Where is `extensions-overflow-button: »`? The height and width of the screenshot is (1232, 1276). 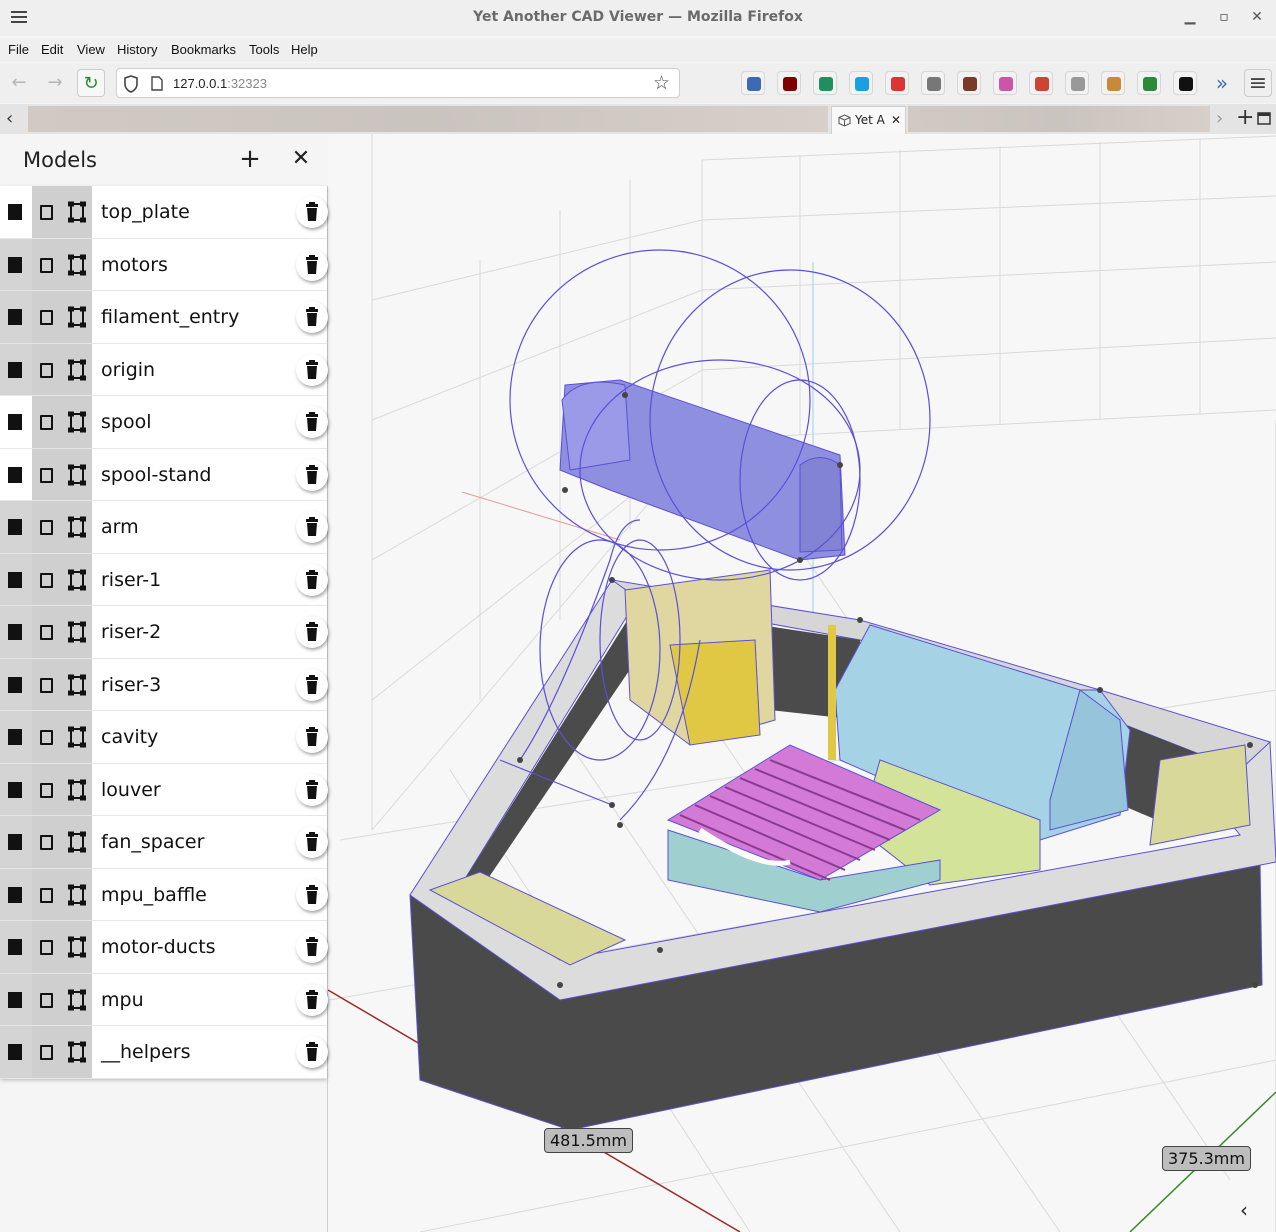
extensions-overflow-button: » is located at coordinates (1222, 83).